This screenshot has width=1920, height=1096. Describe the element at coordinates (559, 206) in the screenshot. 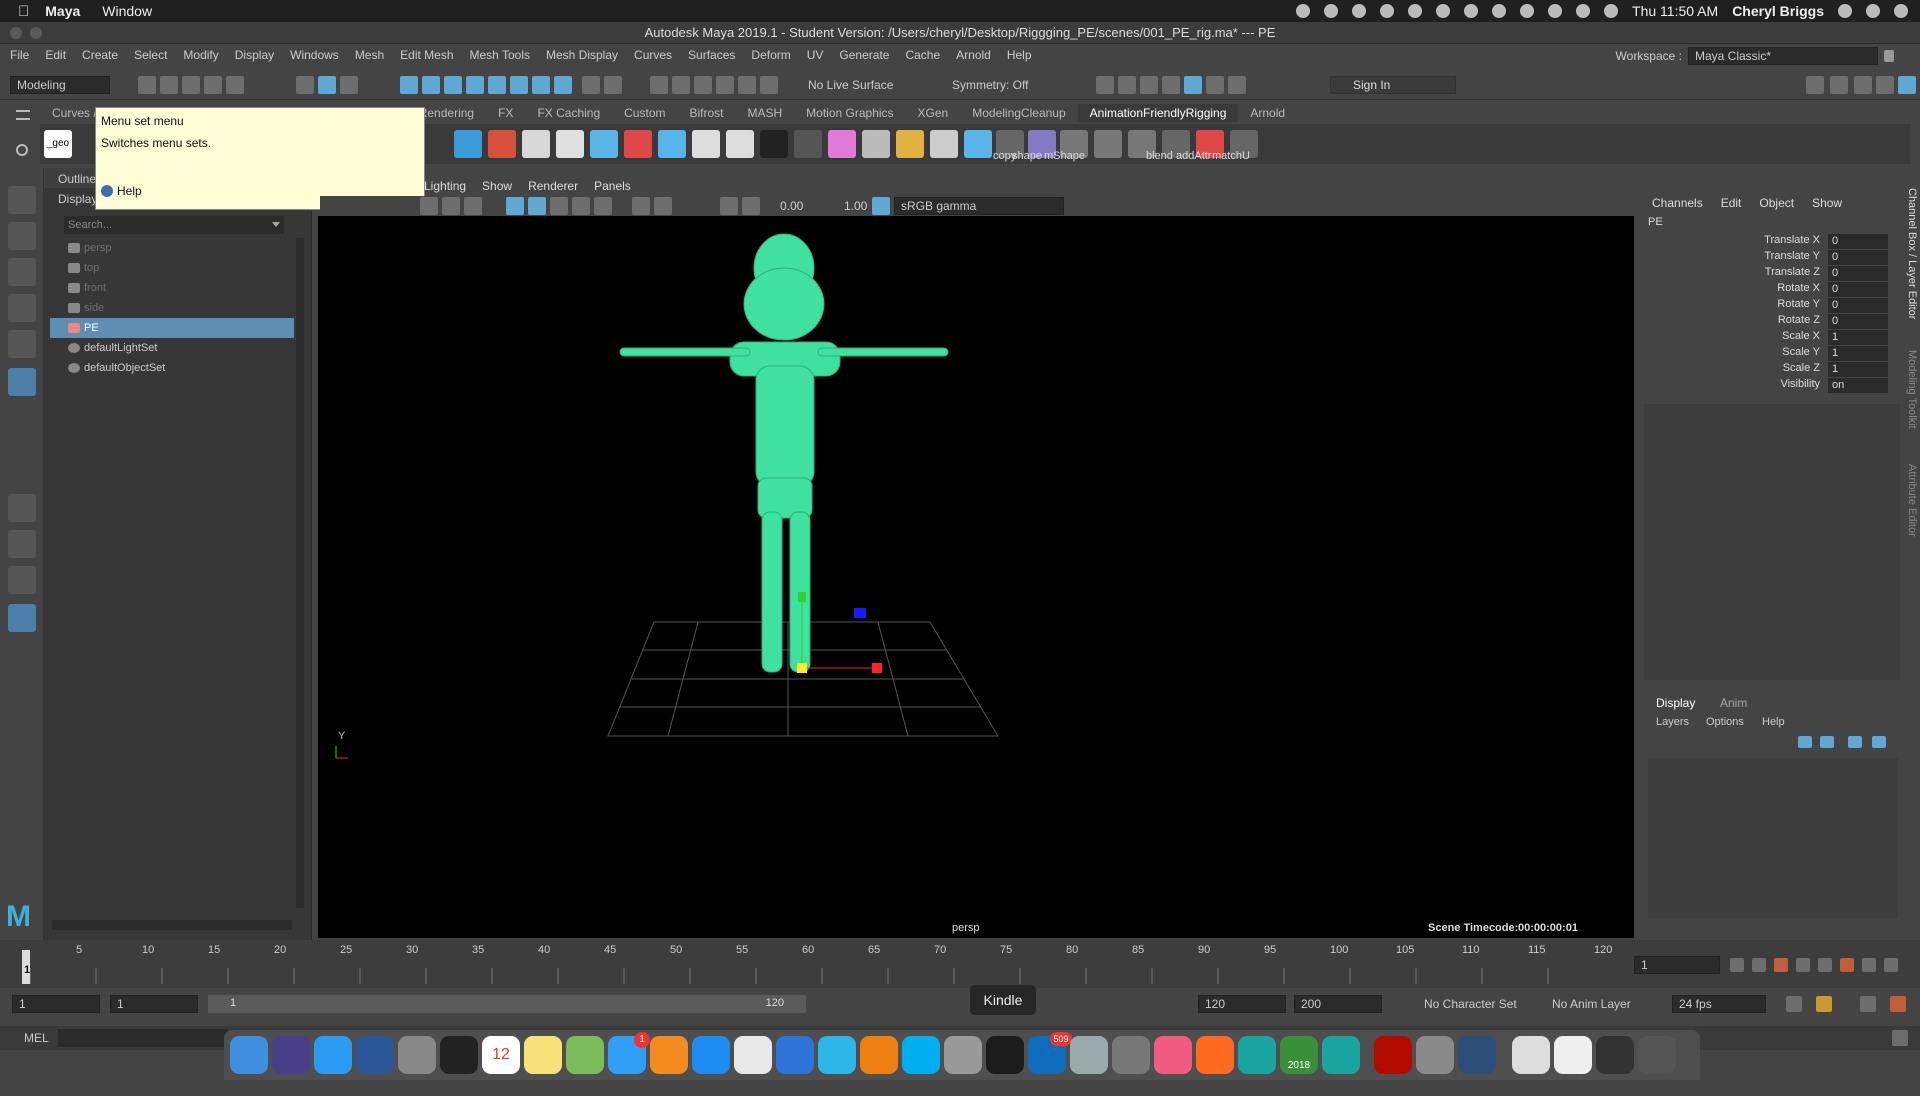

I see `textured-icon` at that location.